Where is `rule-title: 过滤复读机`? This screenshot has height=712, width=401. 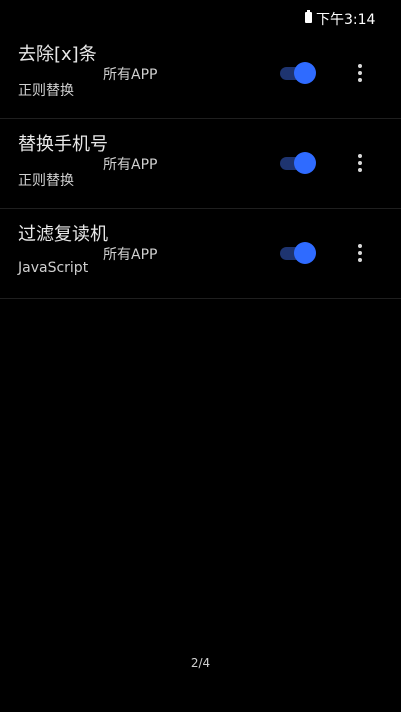
rule-title: 过滤复读机 is located at coordinates (63, 234).